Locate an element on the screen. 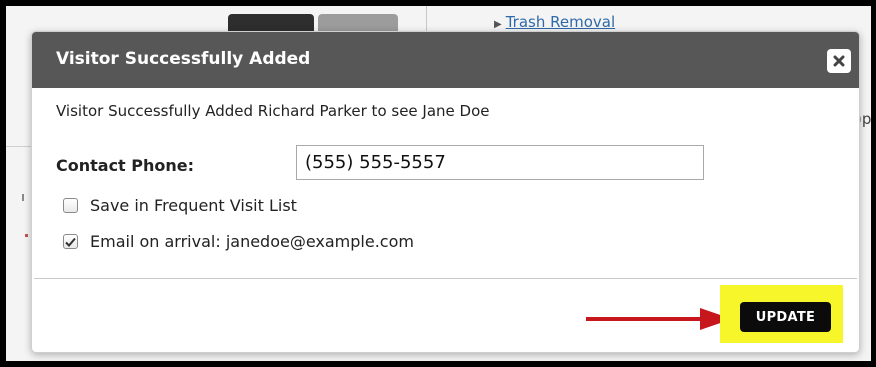 Image resolution: width=876 pixels, height=367 pixels. background-tab is located at coordinates (358, 23).